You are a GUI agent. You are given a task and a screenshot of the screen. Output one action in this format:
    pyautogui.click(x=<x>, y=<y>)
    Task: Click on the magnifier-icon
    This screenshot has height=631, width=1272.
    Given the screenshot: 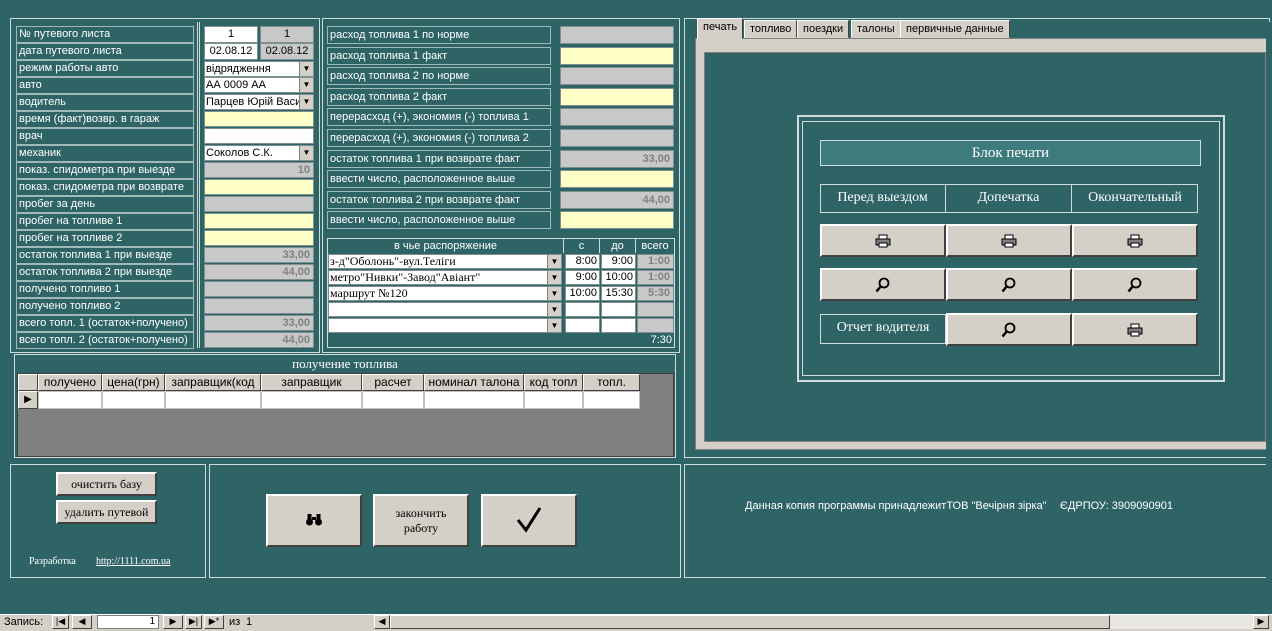 What is the action you would take?
    pyautogui.click(x=1009, y=331)
    